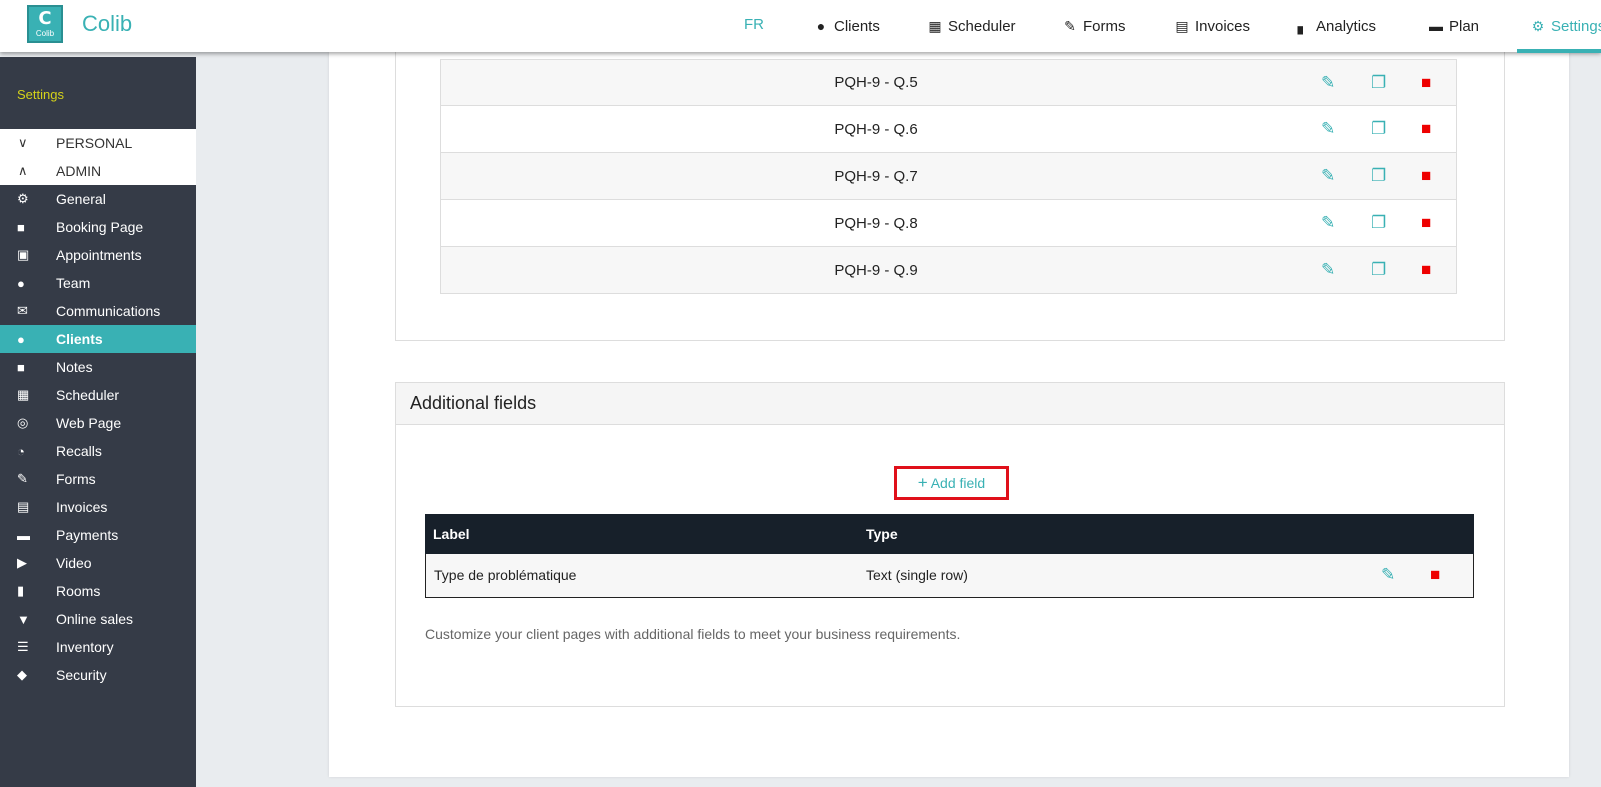 The image size is (1601, 787). What do you see at coordinates (922, 482) in the screenshot?
I see `plus-icon: +` at bounding box center [922, 482].